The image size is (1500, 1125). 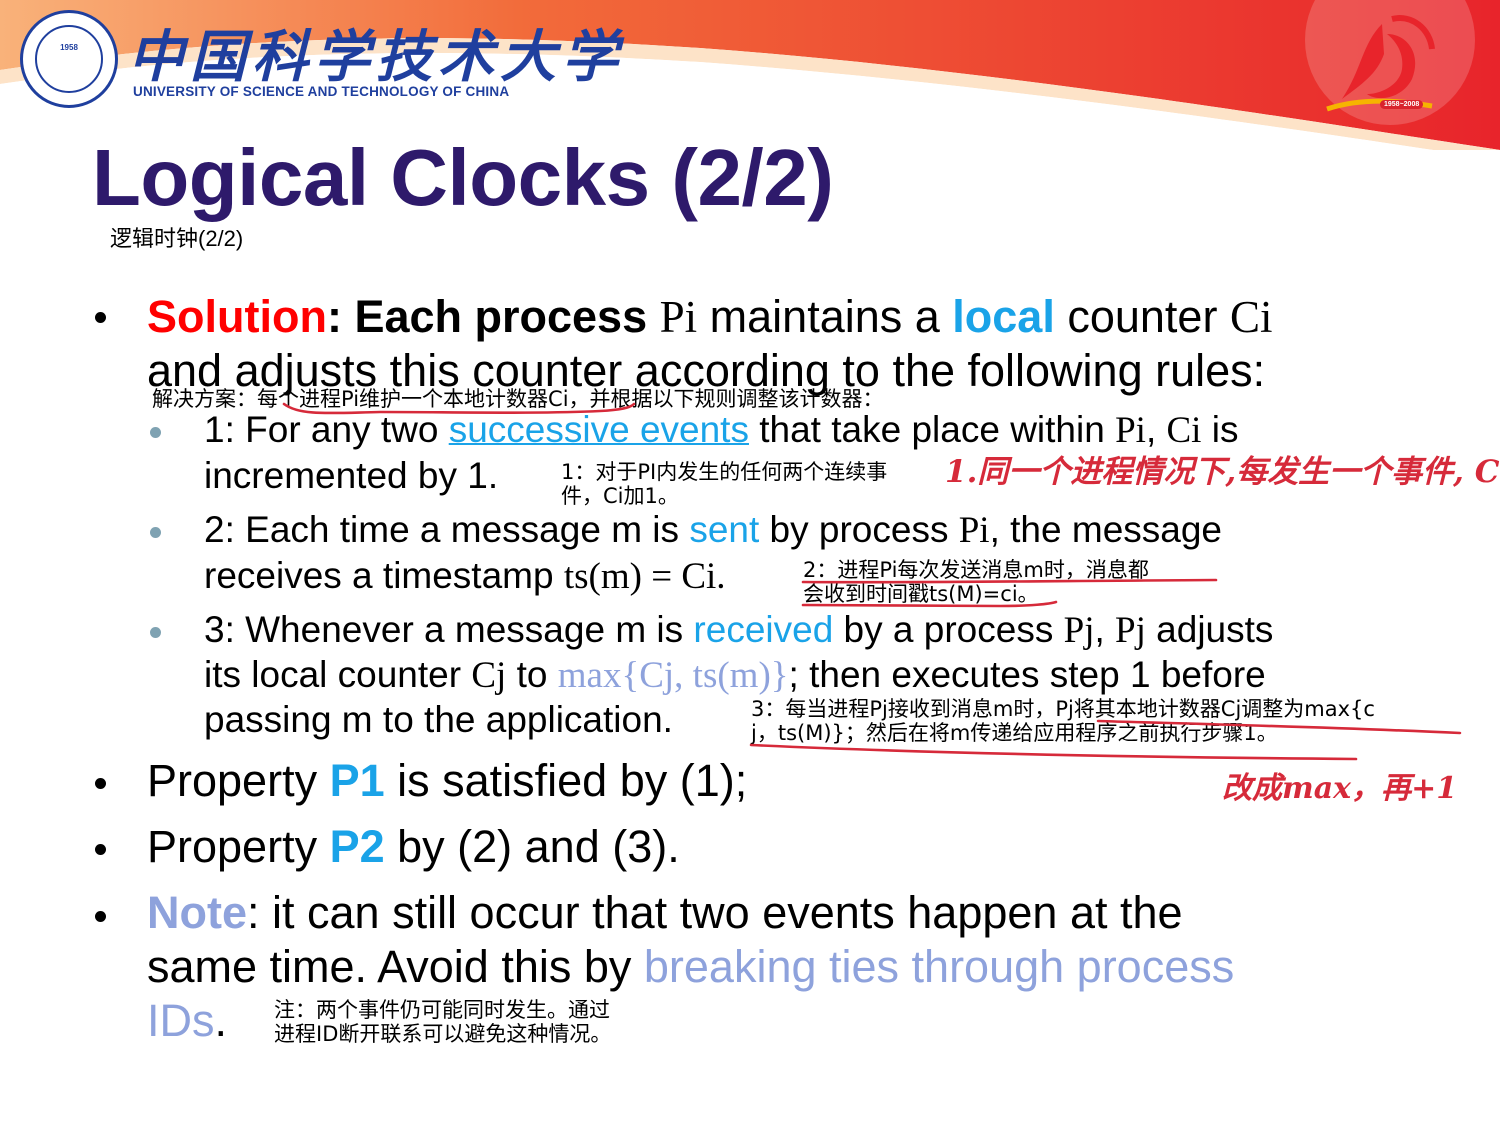 What do you see at coordinates (1063, 709) in the screenshot?
I see `rule3-translation-1: 3：每当进程Pj接收到消息m时，Pj将其本地计数器Cj调整为max{c` at bounding box center [1063, 709].